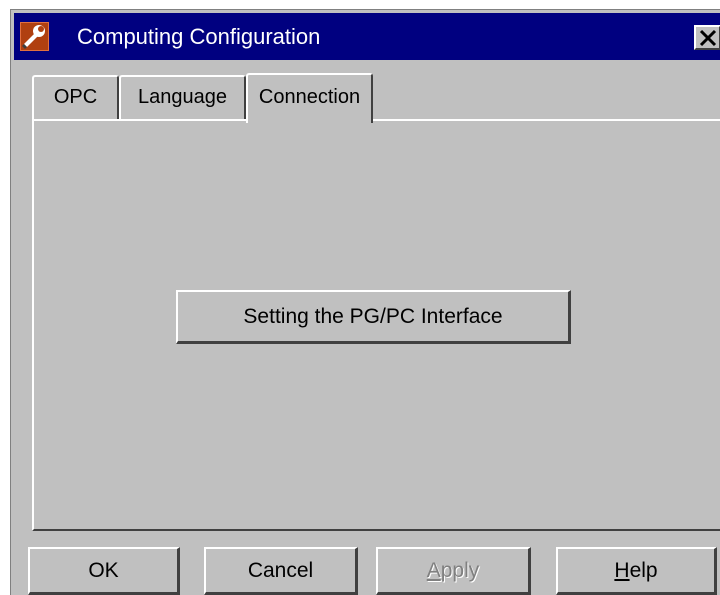 This screenshot has height=595, width=720. I want to click on tab-connection-label: Connection, so click(309, 97).